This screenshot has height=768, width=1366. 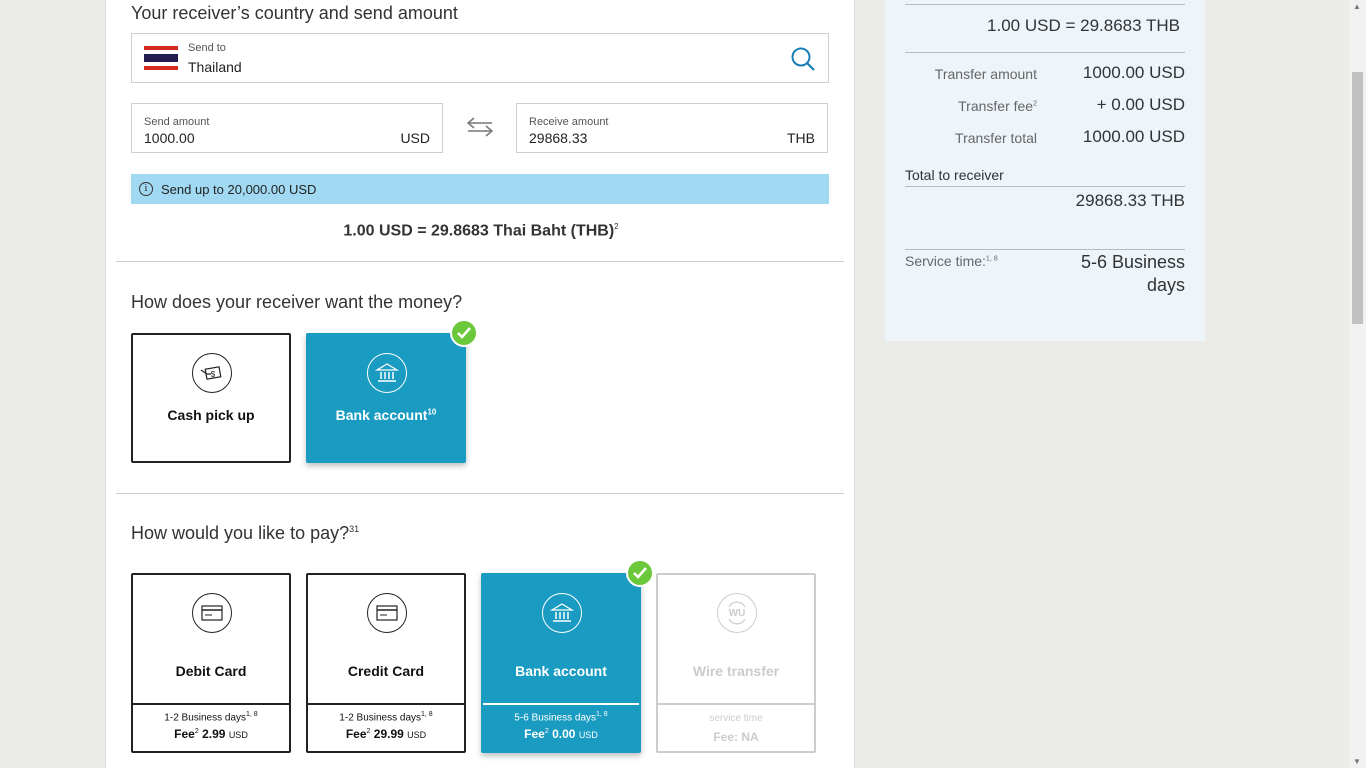 What do you see at coordinates (415, 138) in the screenshot?
I see `send-currency: USD` at bounding box center [415, 138].